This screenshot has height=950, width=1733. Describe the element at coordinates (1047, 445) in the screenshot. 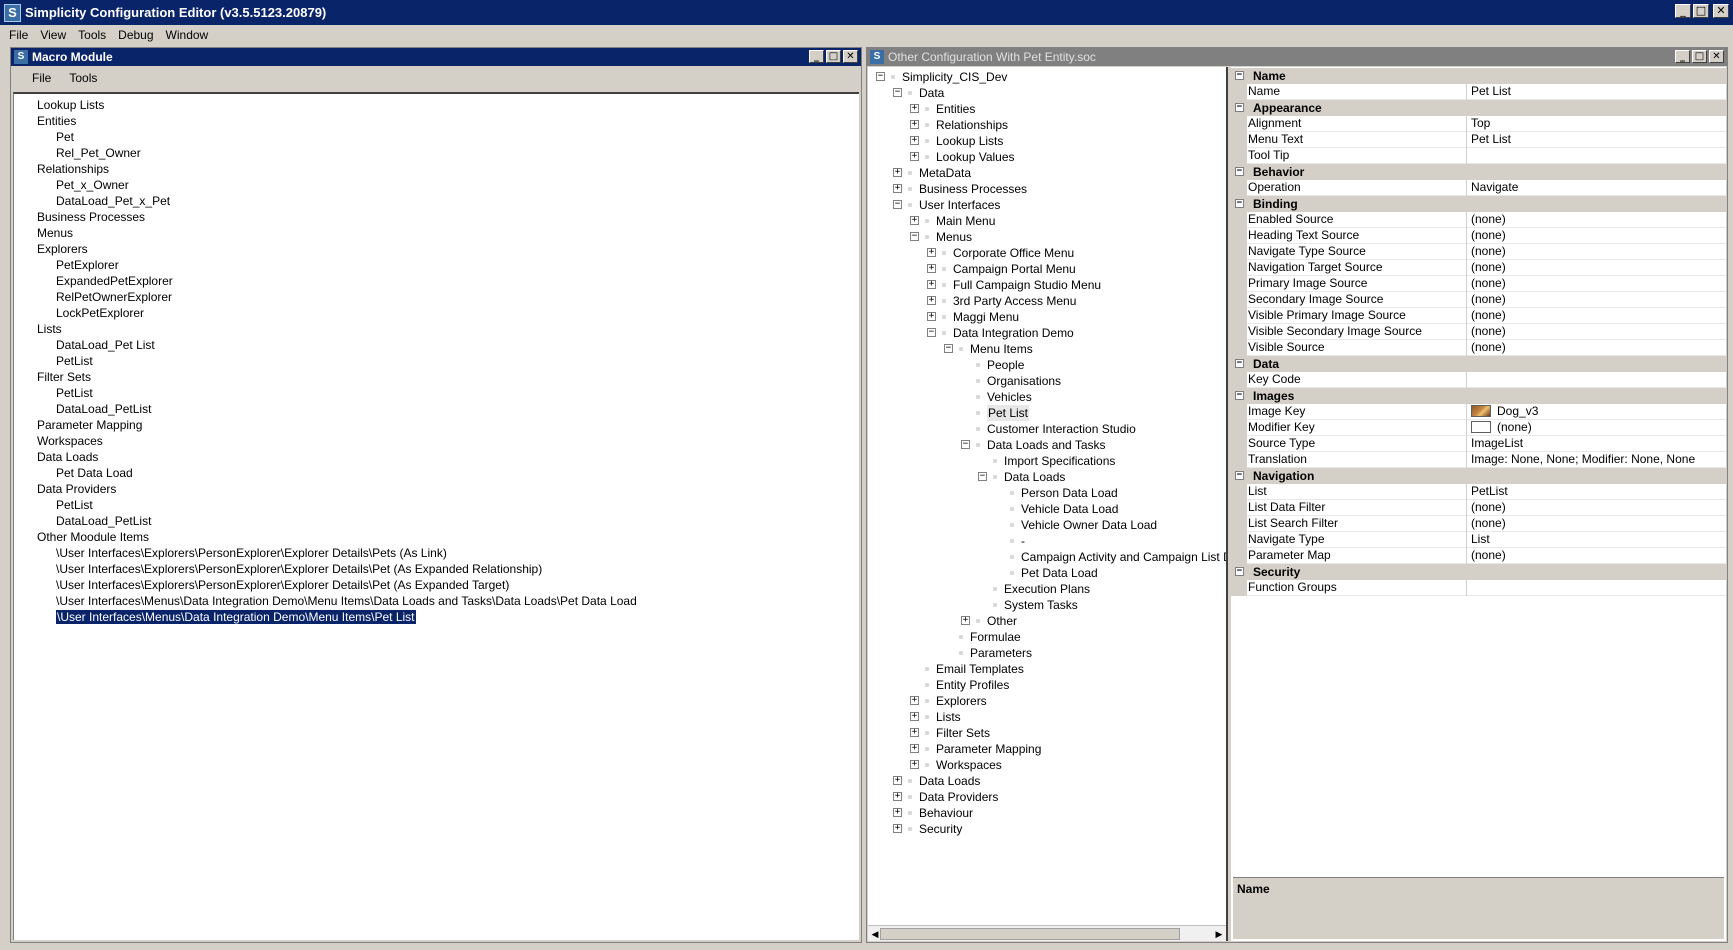

I see `tree-node: − Data Loads and Tasks` at that location.